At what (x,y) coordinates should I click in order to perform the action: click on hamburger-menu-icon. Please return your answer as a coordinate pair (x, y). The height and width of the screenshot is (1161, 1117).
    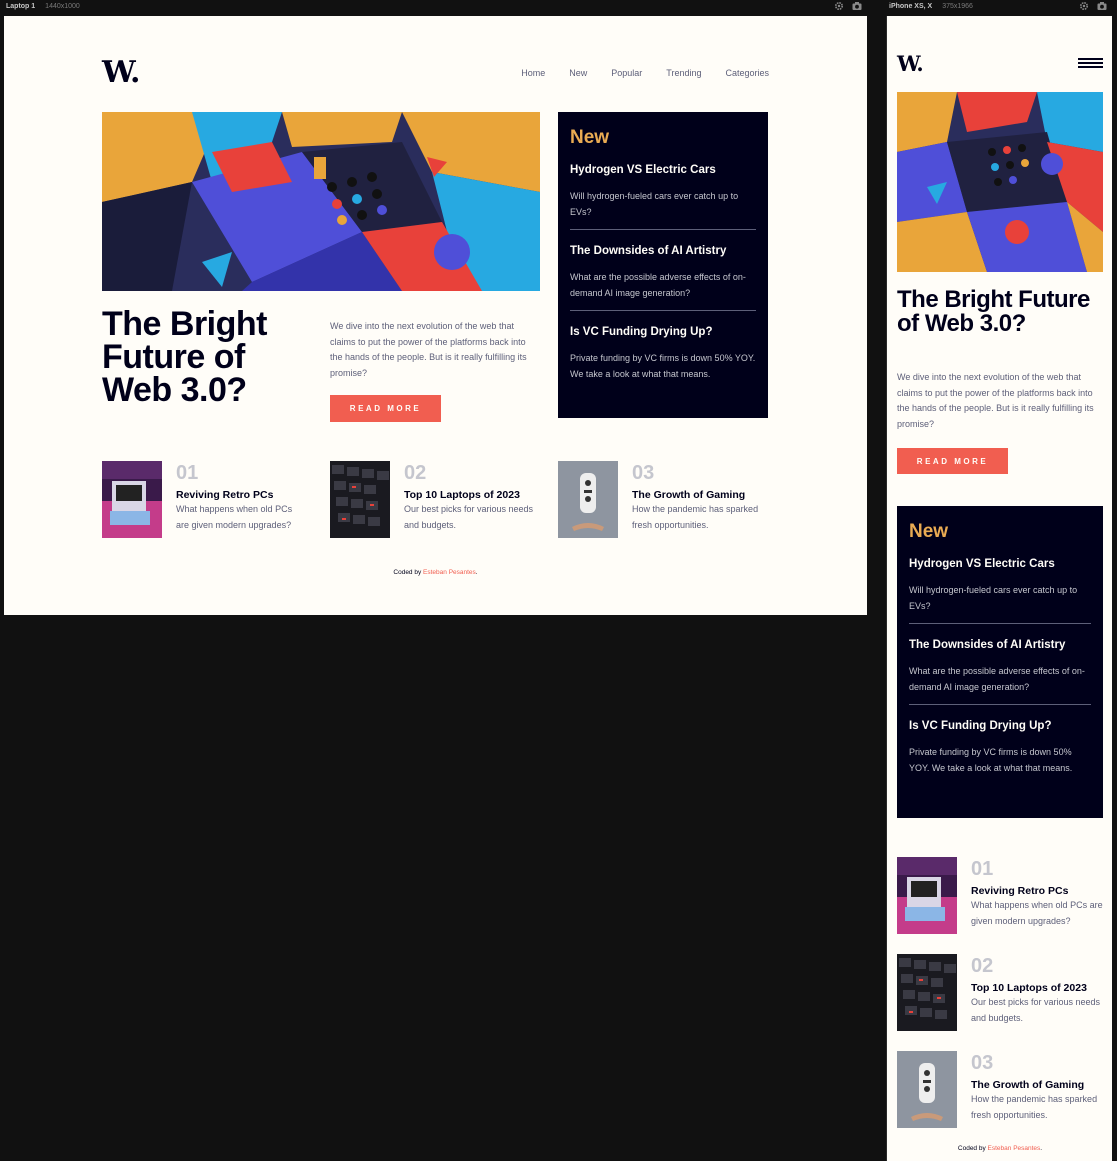
    Looking at the image, I should click on (1090, 63).